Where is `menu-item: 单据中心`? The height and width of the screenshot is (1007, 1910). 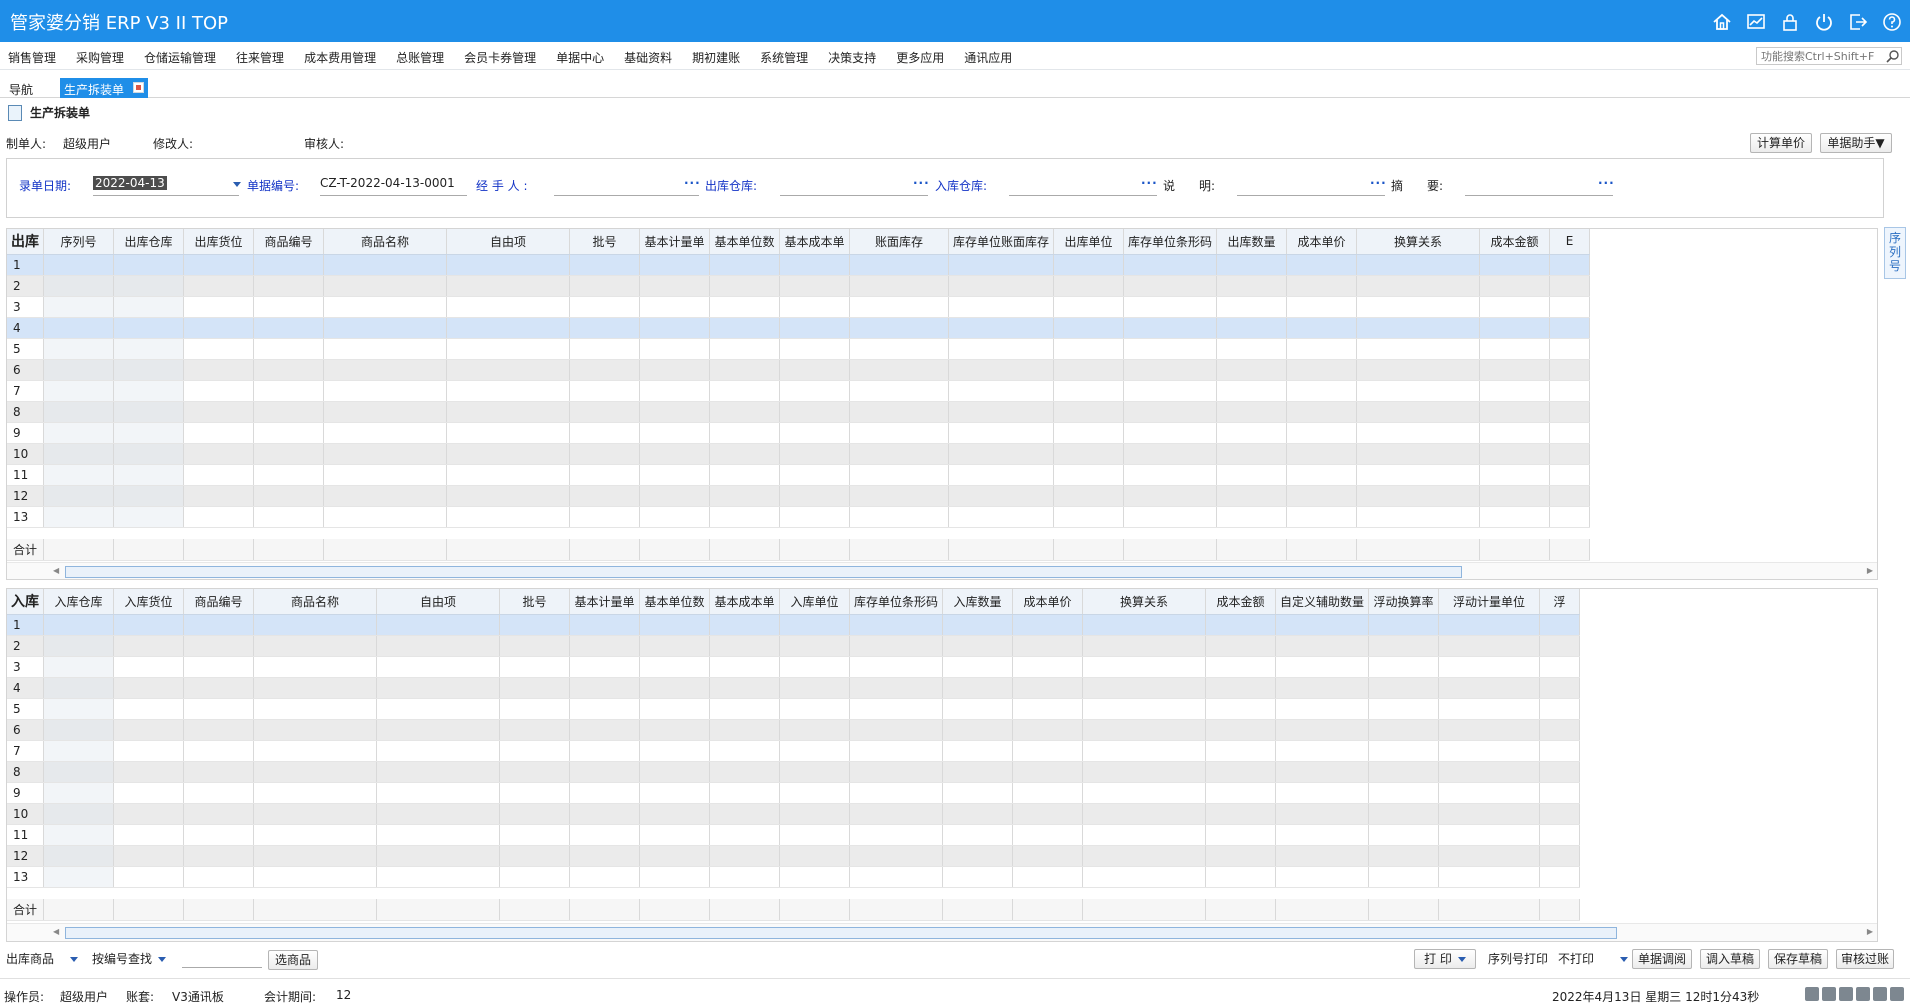
menu-item: 单据中心 is located at coordinates (580, 57).